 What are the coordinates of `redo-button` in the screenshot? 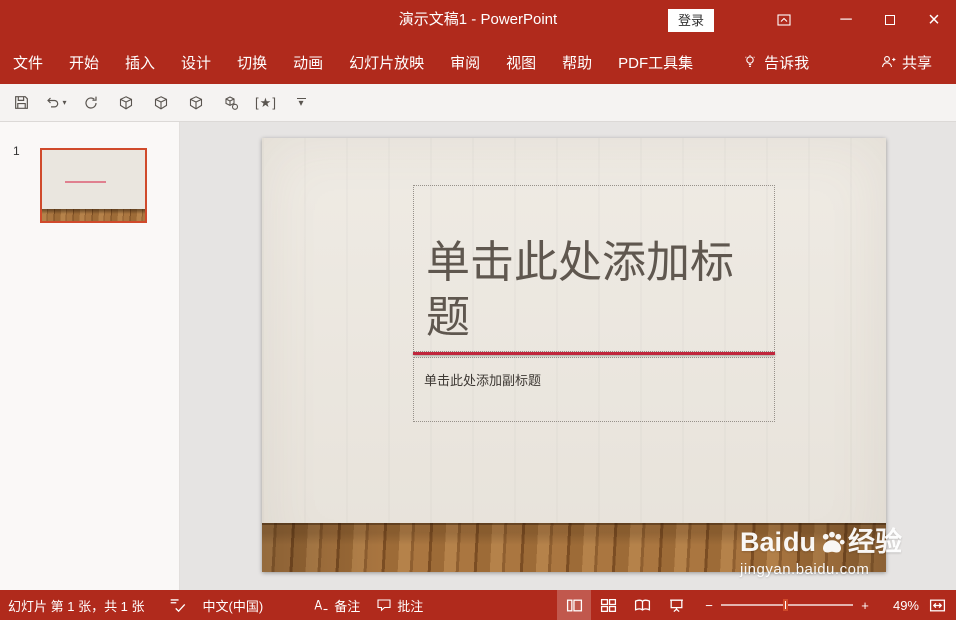 It's located at (91, 103).